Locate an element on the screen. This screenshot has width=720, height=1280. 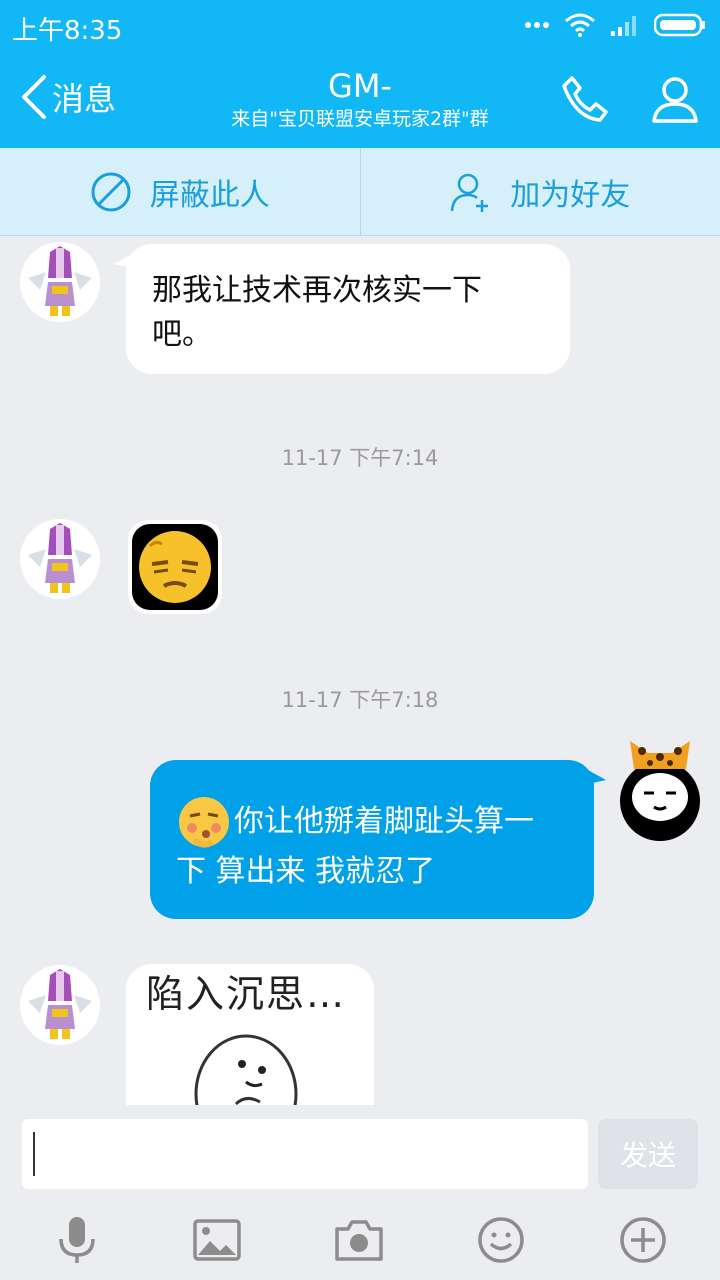
send-button: 发送 is located at coordinates (648, 1154).